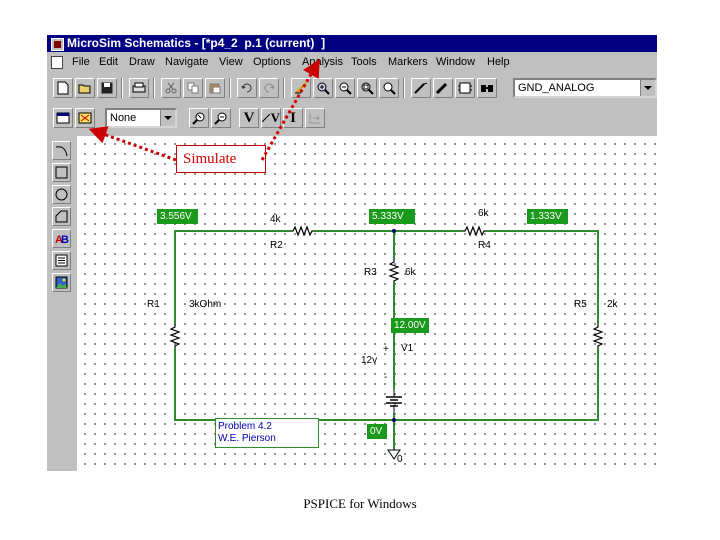 This screenshot has height=540, width=720. I want to click on slide-caption: PSPICE for Windows, so click(360, 503).